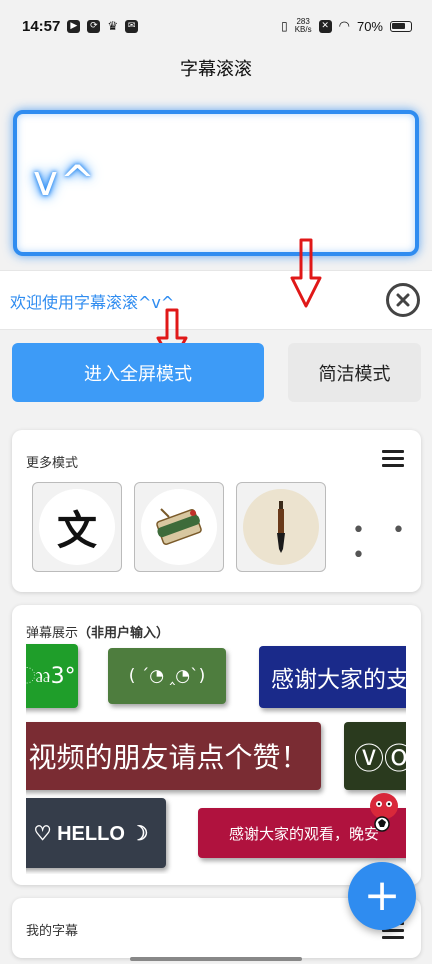 This screenshot has width=432, height=964. Describe the element at coordinates (354, 372) in the screenshot. I see `simple-mode-button: 简洁模式` at that location.